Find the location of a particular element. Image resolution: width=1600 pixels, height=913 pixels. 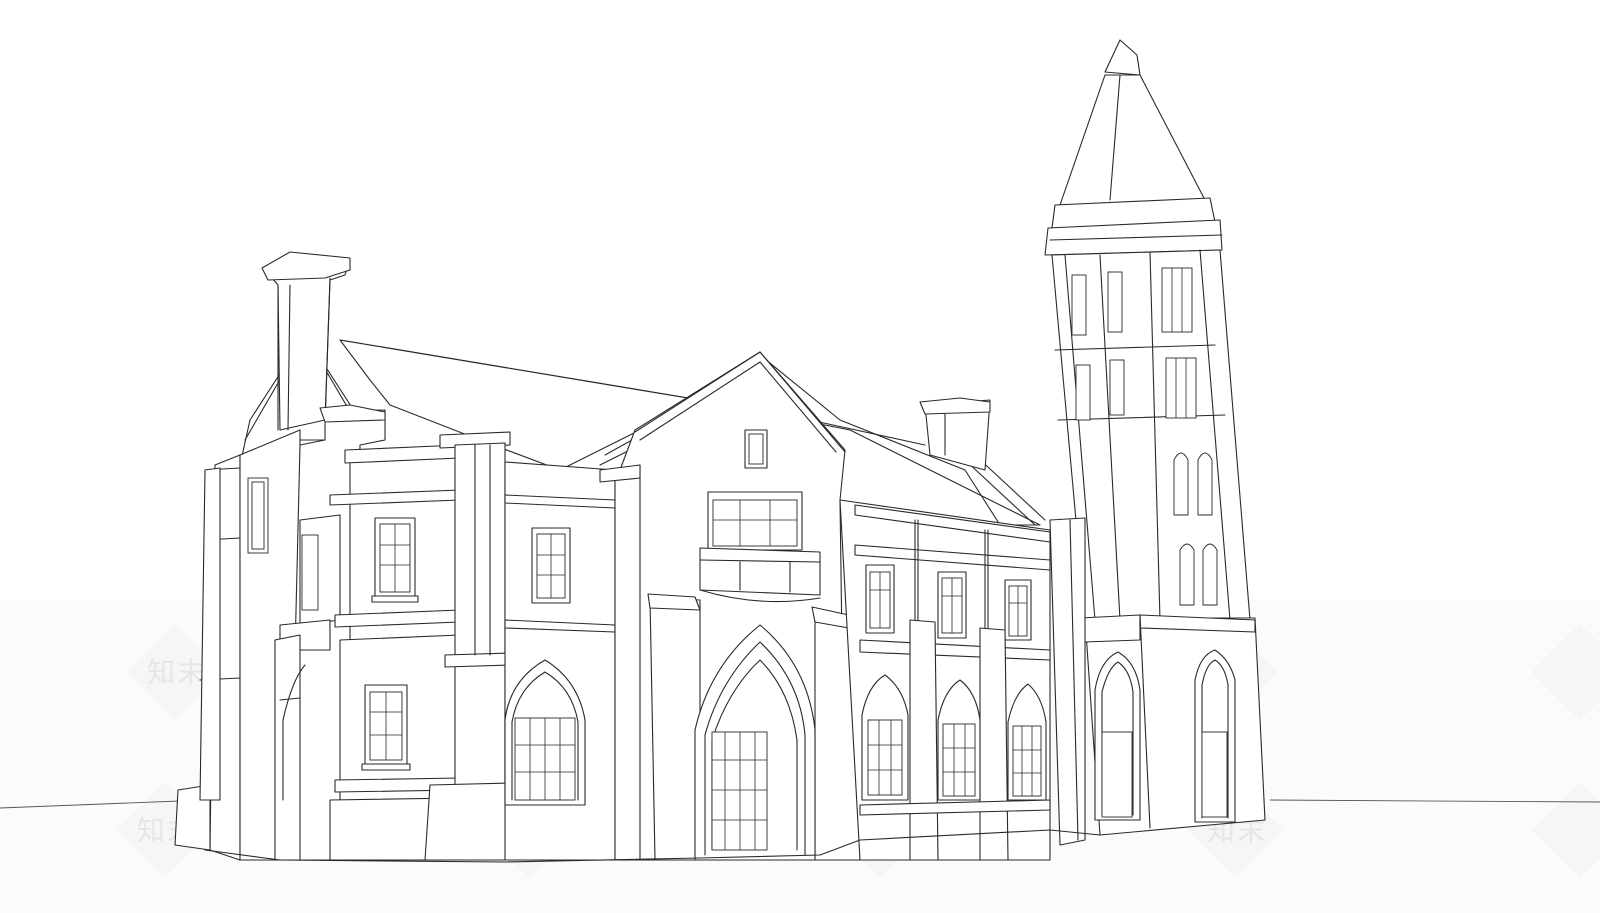

watermark-text: 知末 is located at coordinates (177, 672).